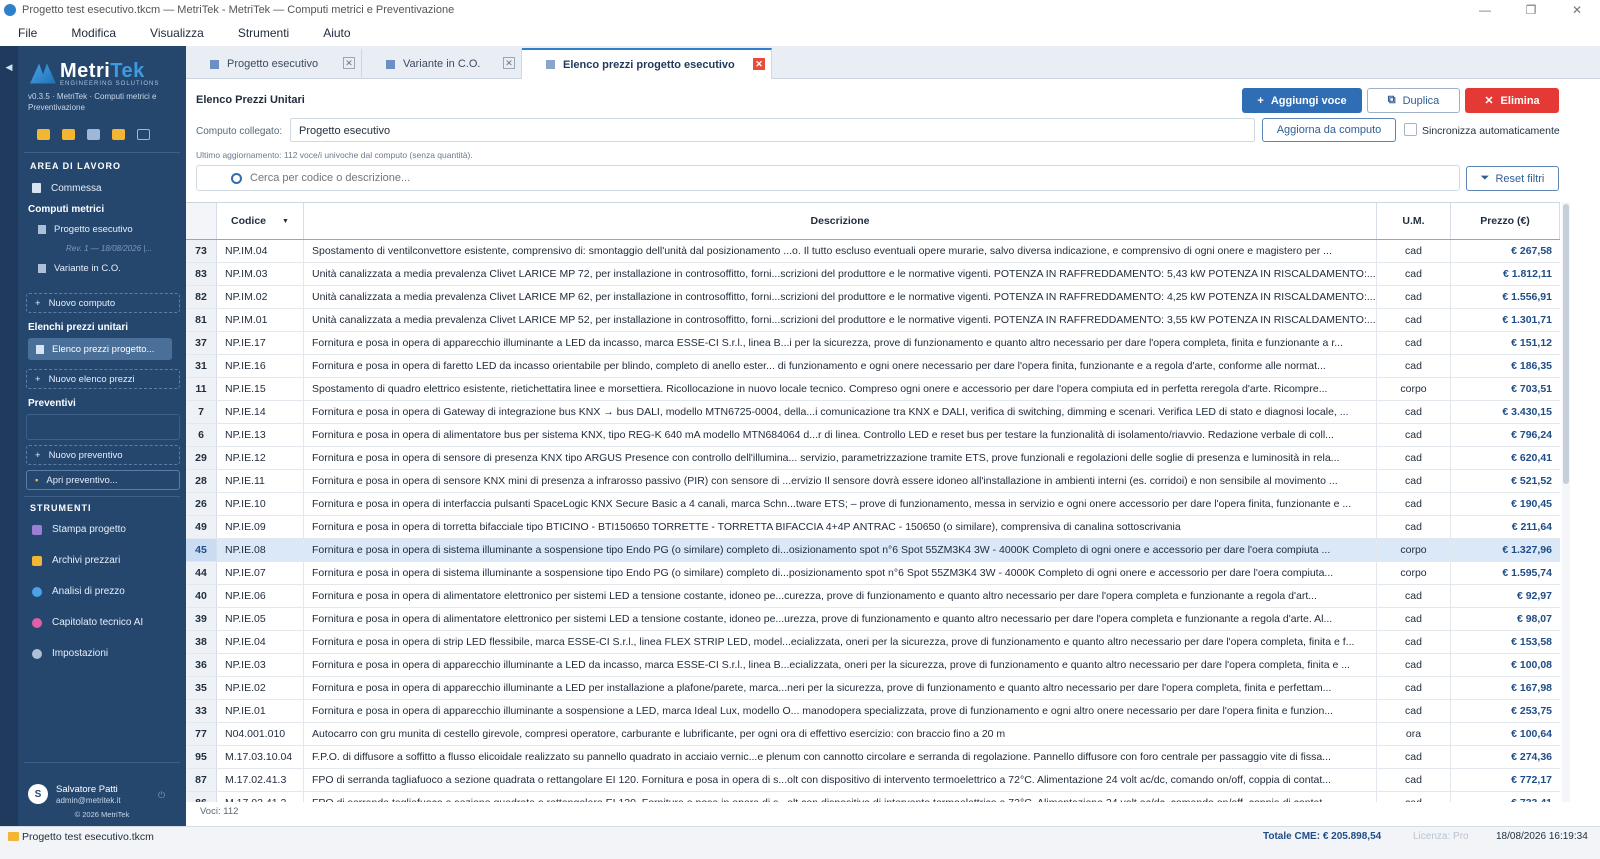 This screenshot has width=1600, height=859. I want to click on update-from-computo-button: Aggiorna da computo, so click(1329, 130).